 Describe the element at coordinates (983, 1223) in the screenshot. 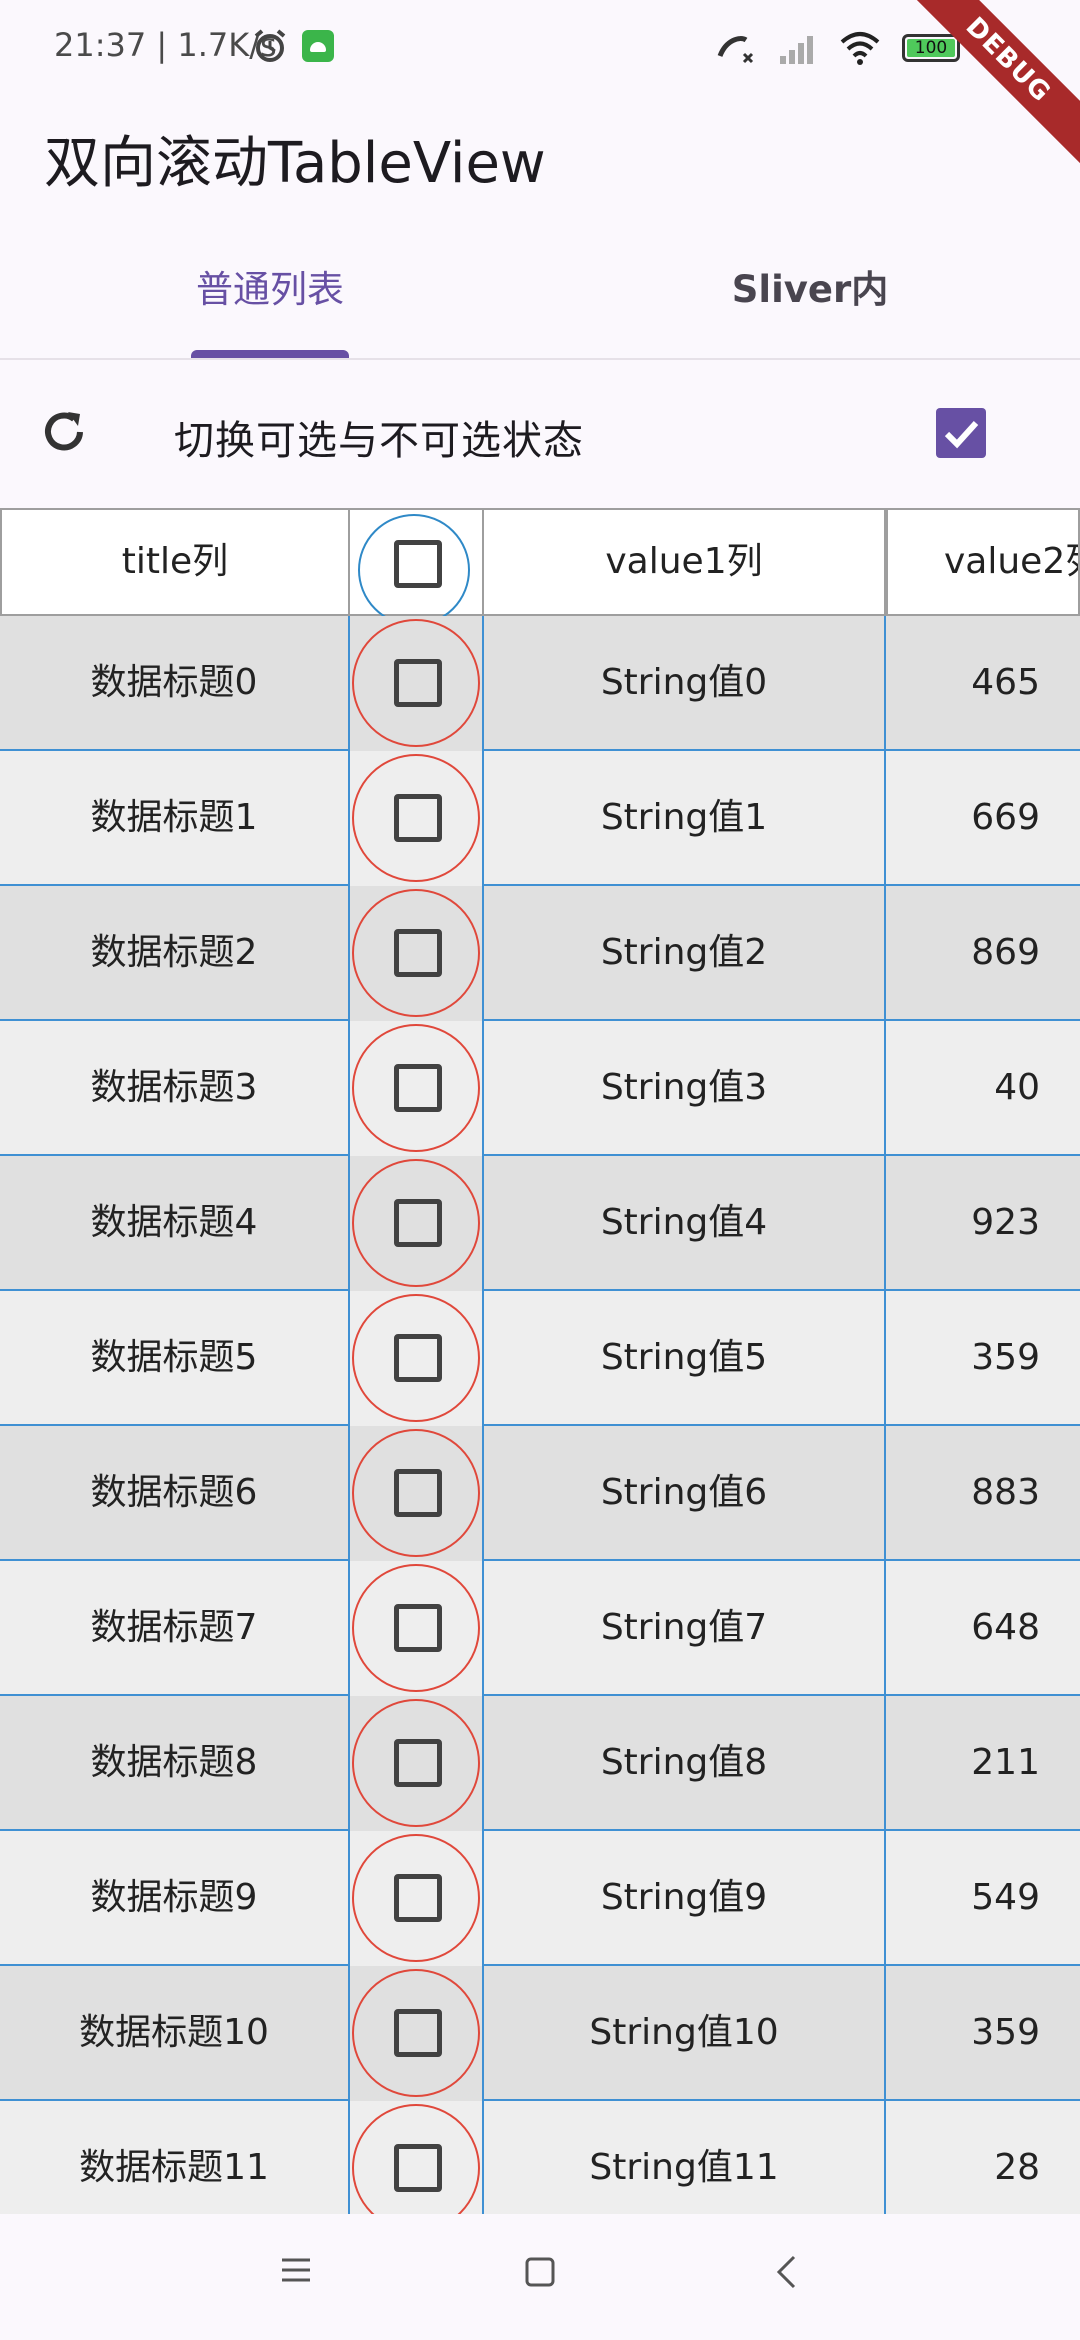

I see `table-cell-value2: 923` at that location.